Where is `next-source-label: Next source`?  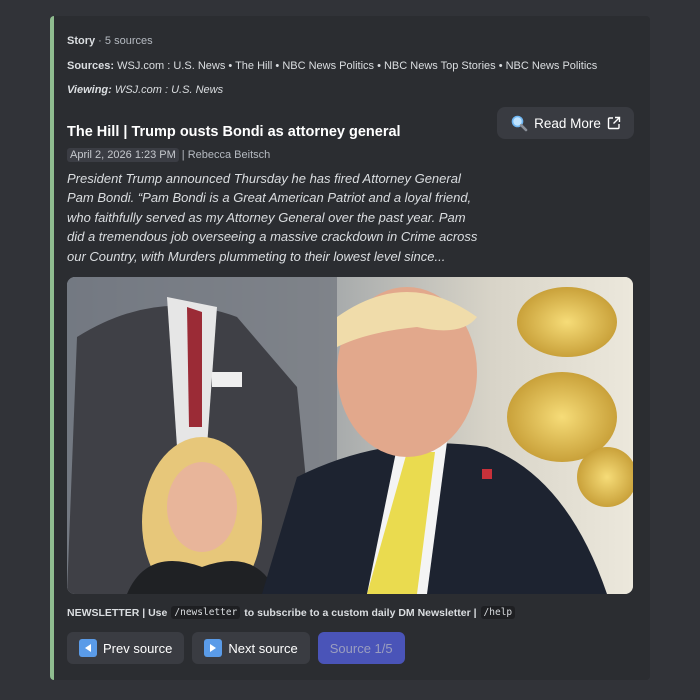 next-source-label: Next source is located at coordinates (263, 648).